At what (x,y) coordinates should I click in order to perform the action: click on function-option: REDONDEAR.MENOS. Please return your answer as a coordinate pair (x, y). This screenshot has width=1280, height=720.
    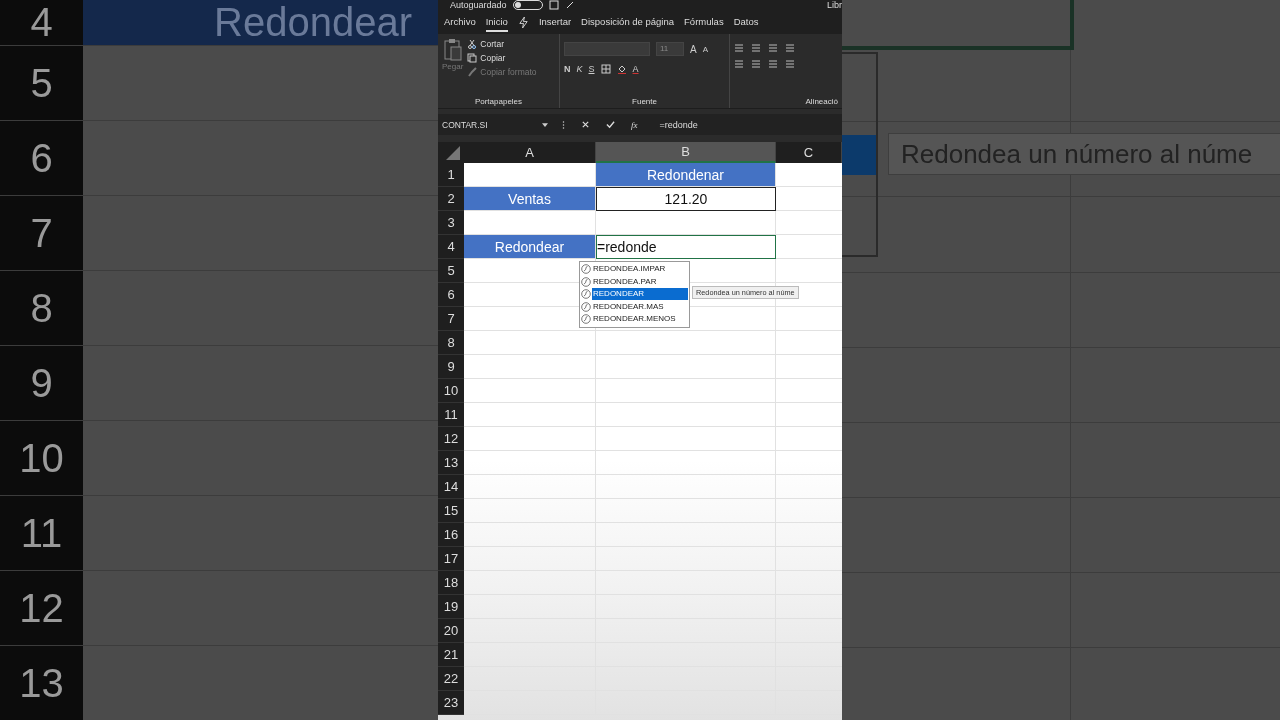
    Looking at the image, I should click on (640, 319).